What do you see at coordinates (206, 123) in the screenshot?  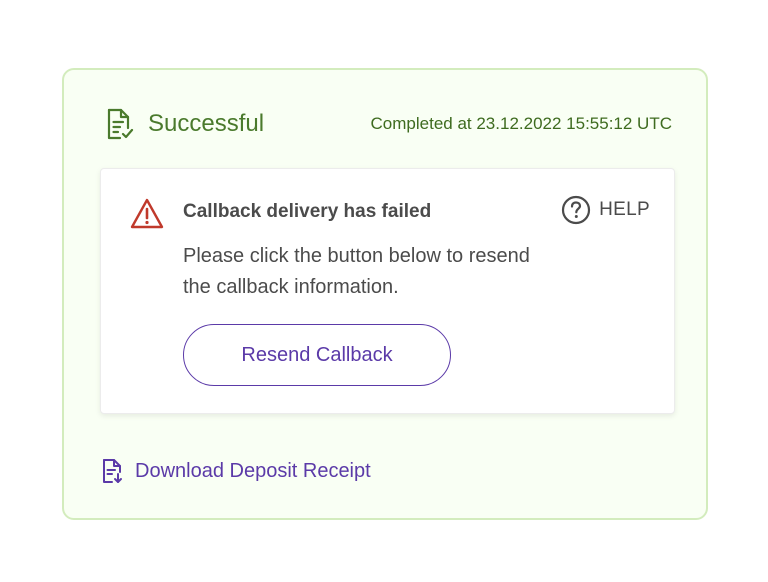 I see `status-label: Successful` at bounding box center [206, 123].